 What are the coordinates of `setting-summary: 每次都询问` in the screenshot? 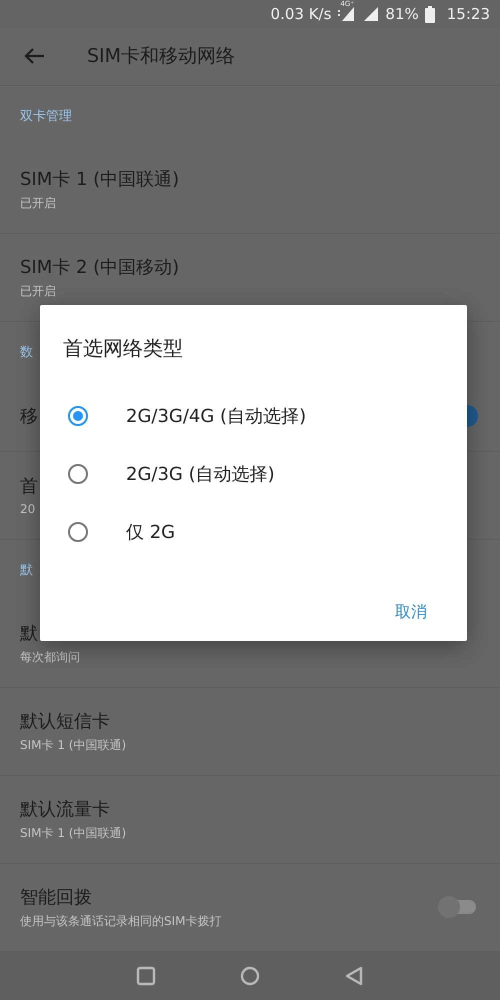 It's located at (50, 657).